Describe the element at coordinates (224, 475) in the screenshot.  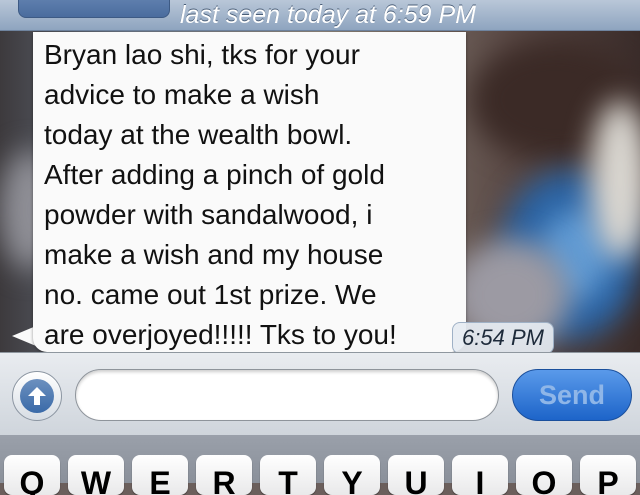
I see `key-r: R` at that location.